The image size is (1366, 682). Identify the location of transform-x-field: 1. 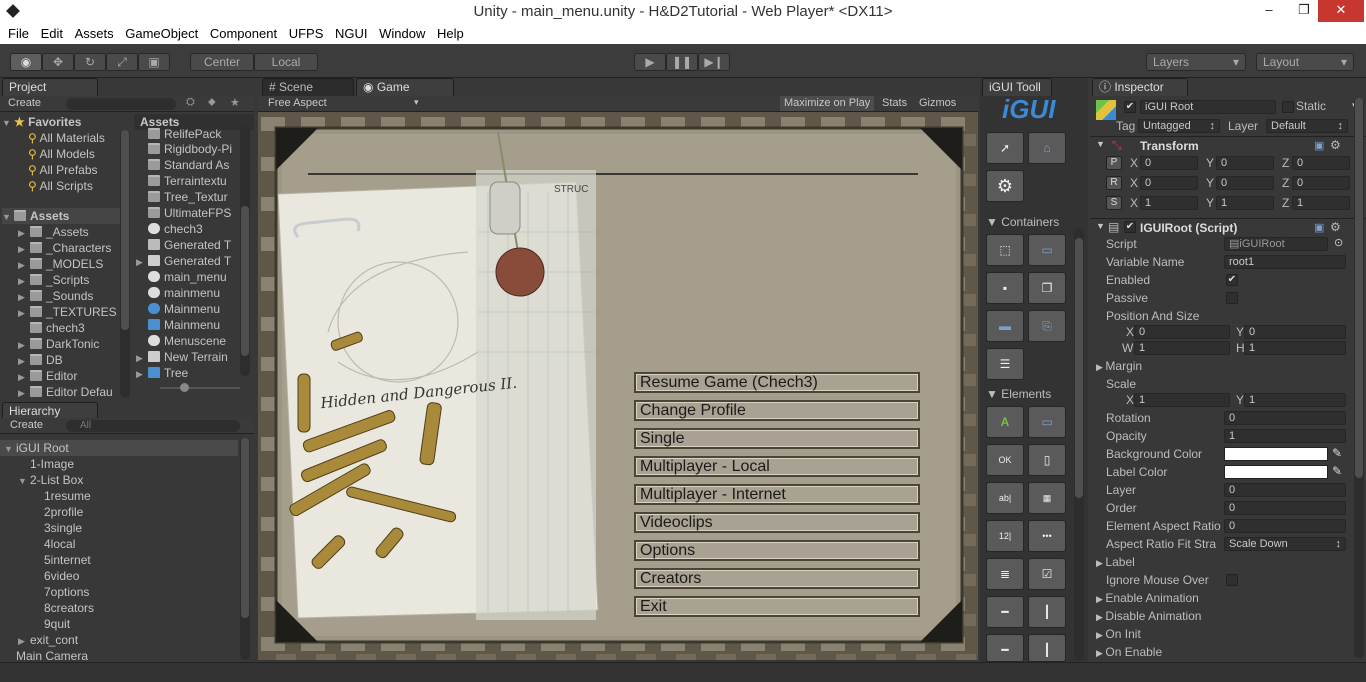
(1169, 203).